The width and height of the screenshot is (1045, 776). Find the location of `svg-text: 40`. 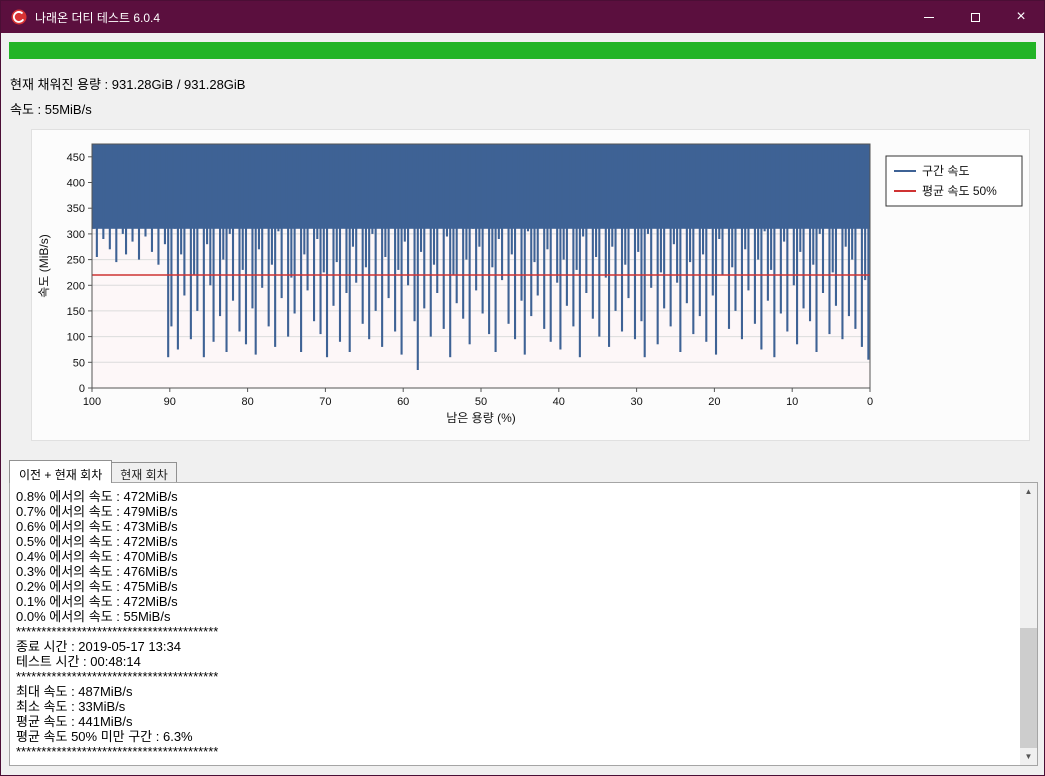

svg-text: 40 is located at coordinates (559, 402).